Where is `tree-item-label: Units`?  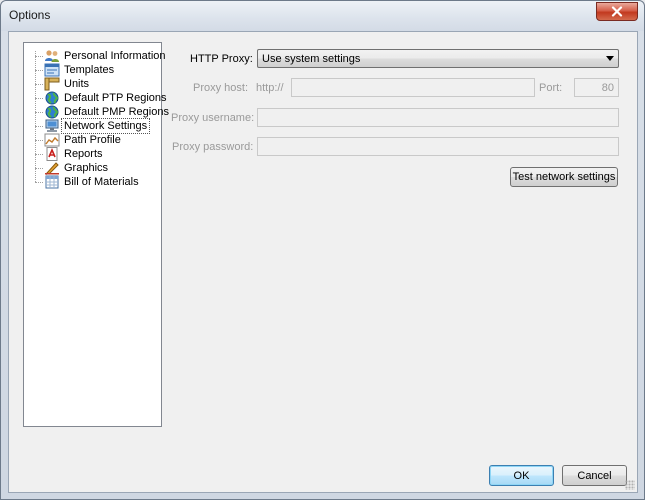 tree-item-label: Units is located at coordinates (77, 84).